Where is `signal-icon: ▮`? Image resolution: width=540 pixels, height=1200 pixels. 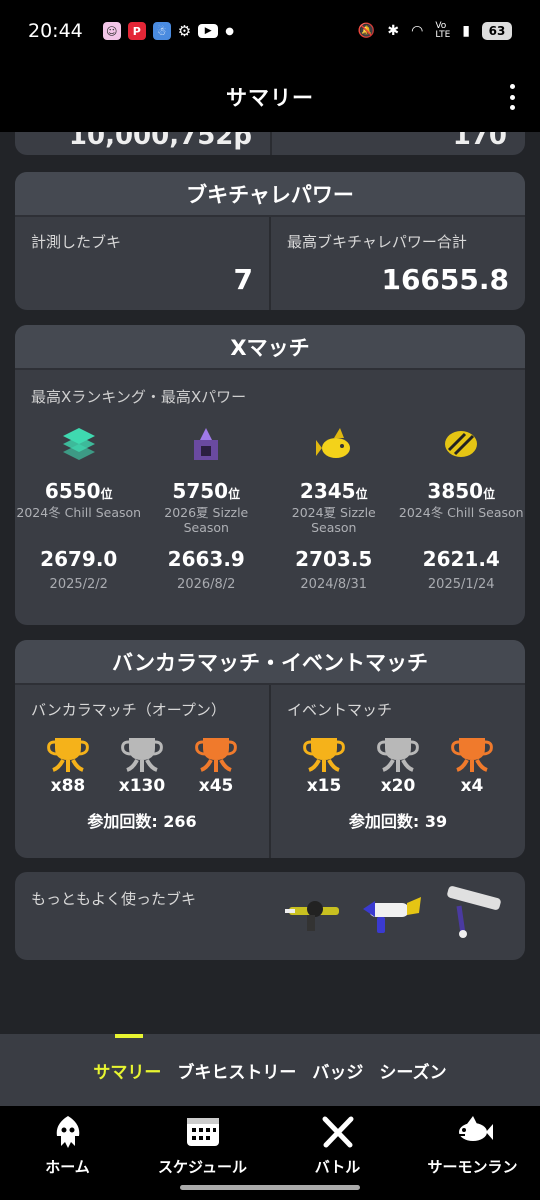 signal-icon: ▮ is located at coordinates (466, 31).